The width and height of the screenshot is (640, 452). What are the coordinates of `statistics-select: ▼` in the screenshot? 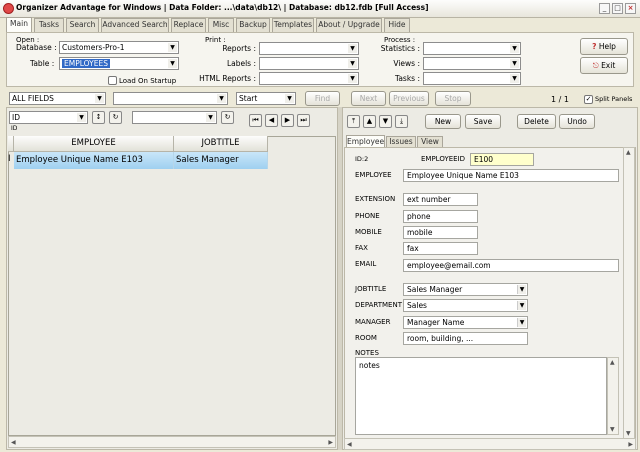 It's located at (472, 48).